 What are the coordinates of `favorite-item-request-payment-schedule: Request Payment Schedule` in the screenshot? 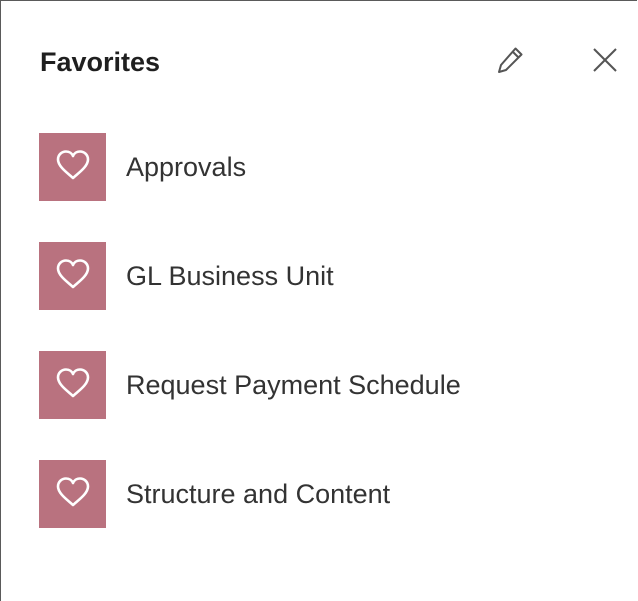 It's located at (334, 385).